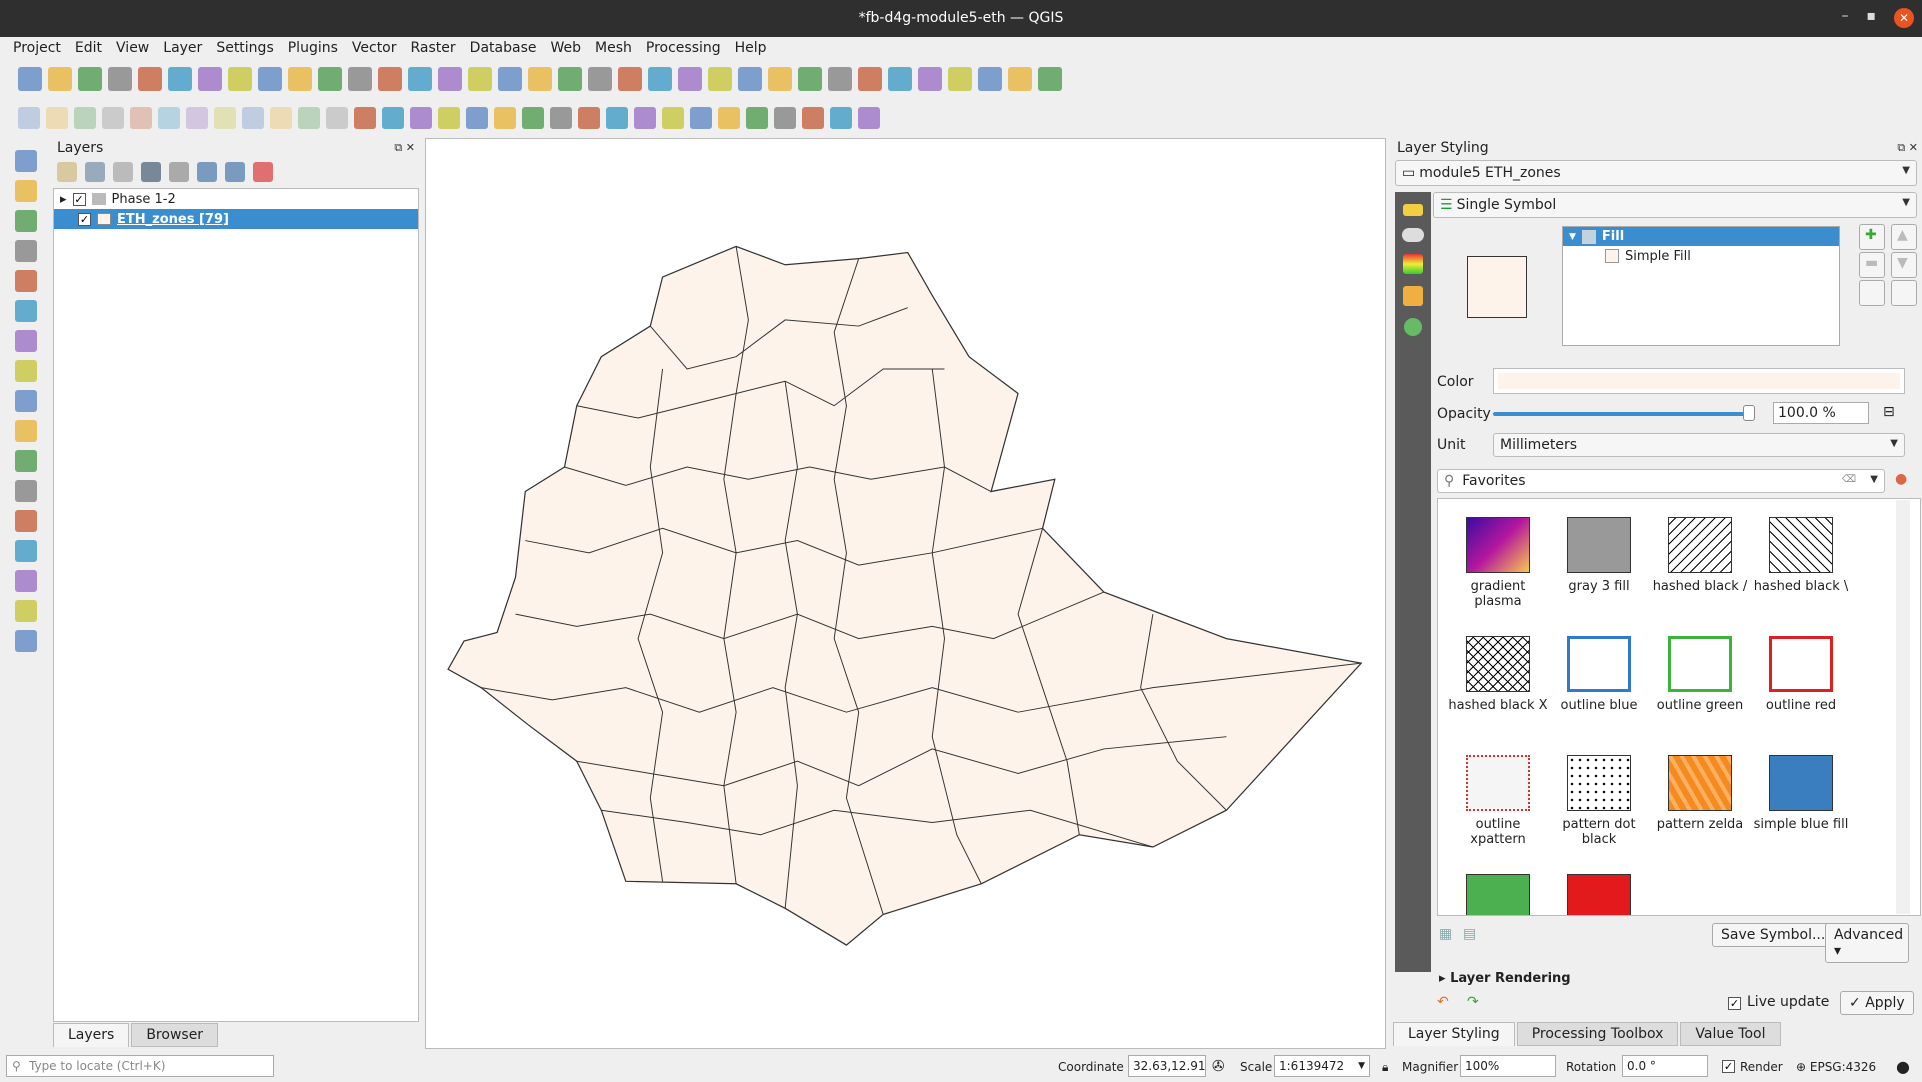 This screenshot has height=1082, width=1922. What do you see at coordinates (1413, 327) in the screenshot?
I see `history-icon` at bounding box center [1413, 327].